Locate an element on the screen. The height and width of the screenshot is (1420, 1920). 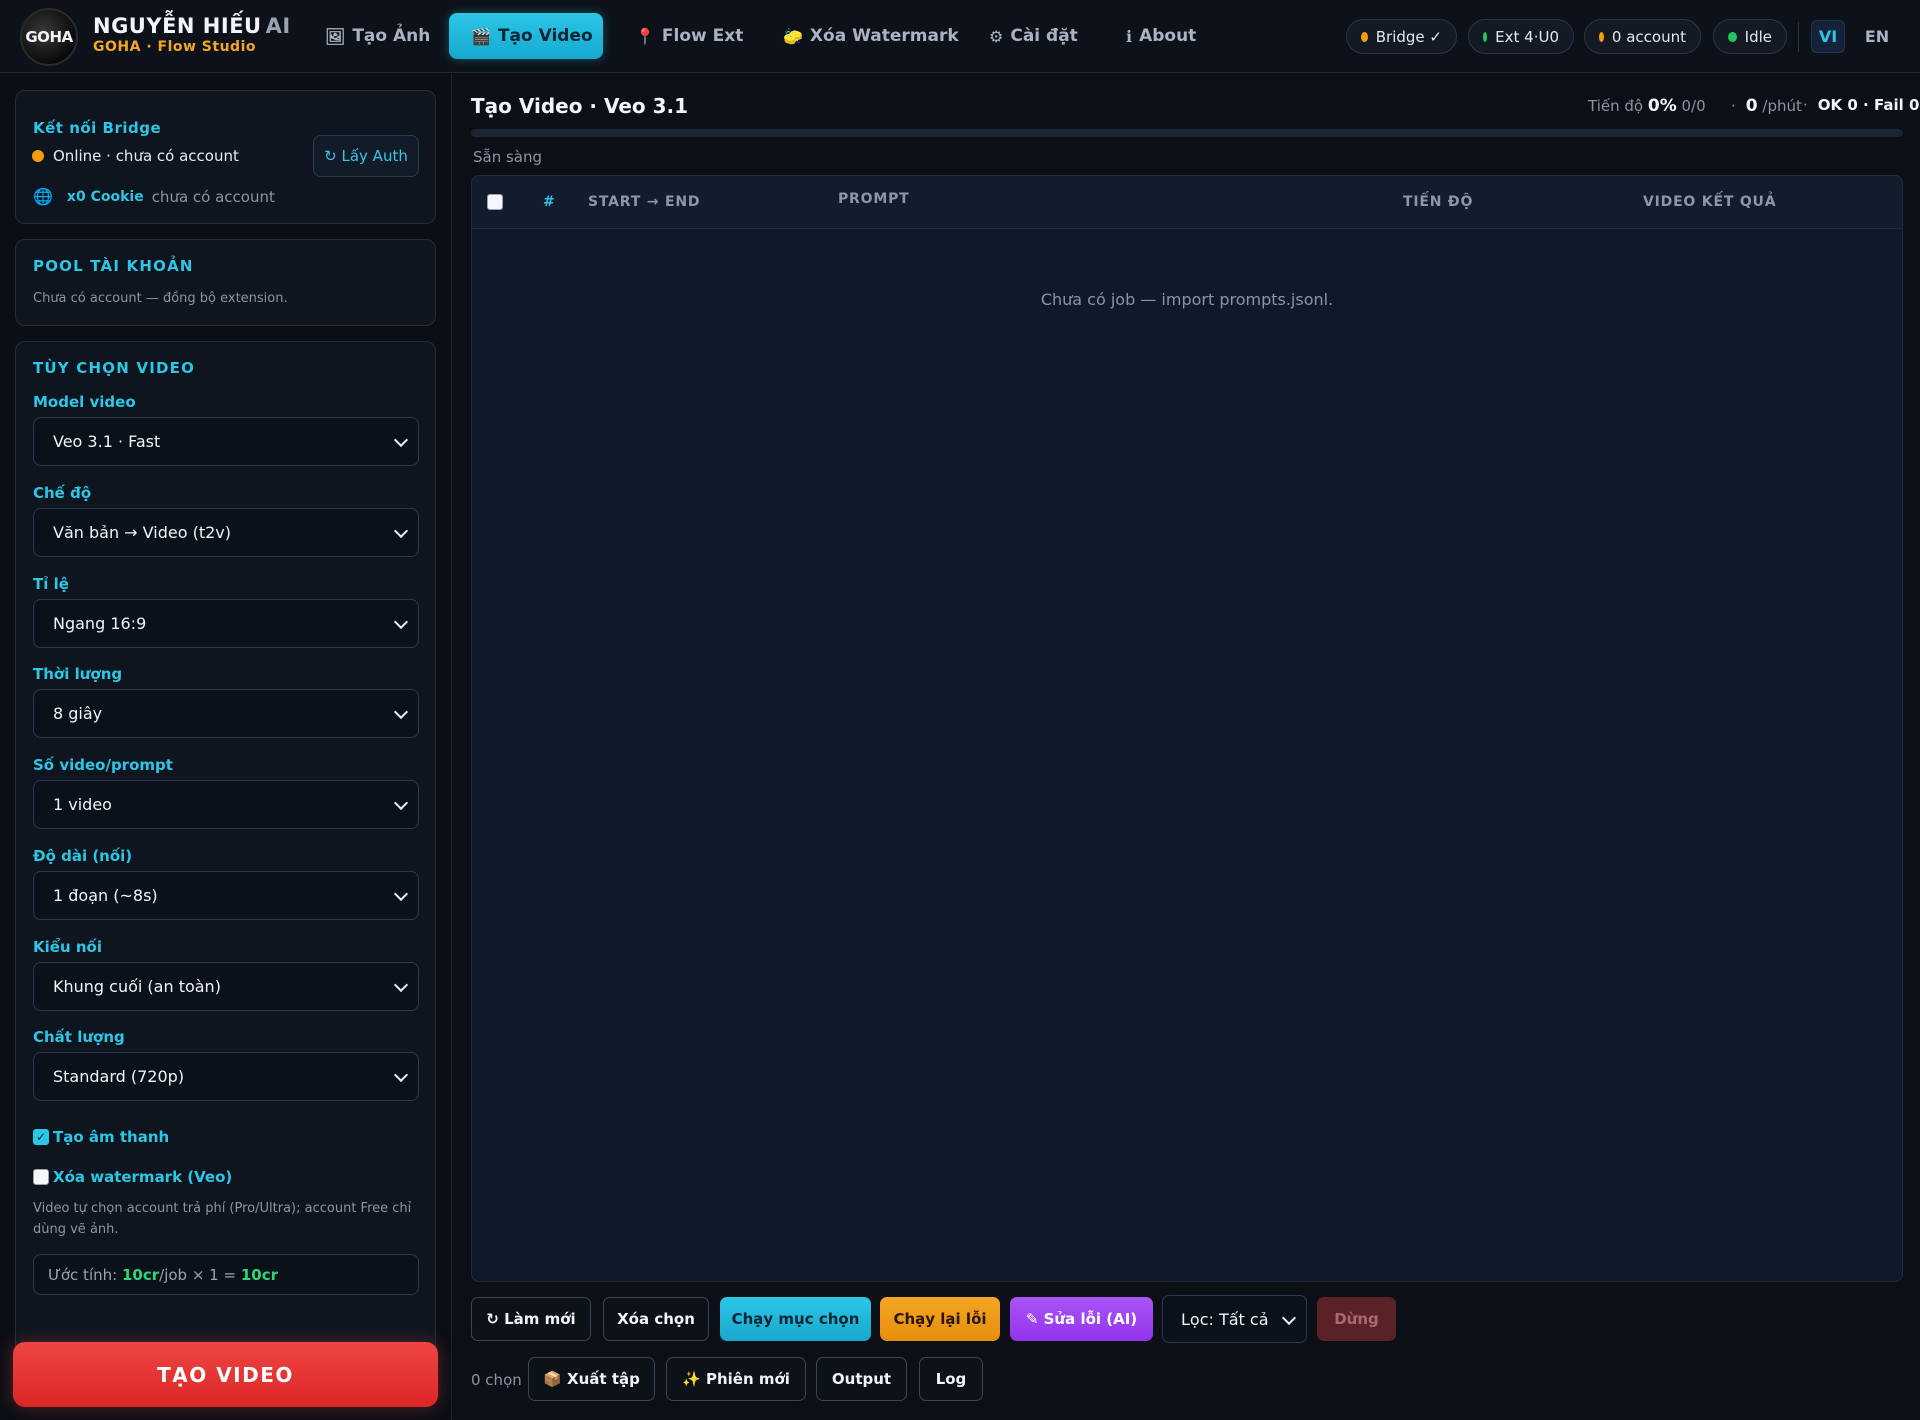
tab-tao-video: 🎬 Tạo Video is located at coordinates (526, 36).